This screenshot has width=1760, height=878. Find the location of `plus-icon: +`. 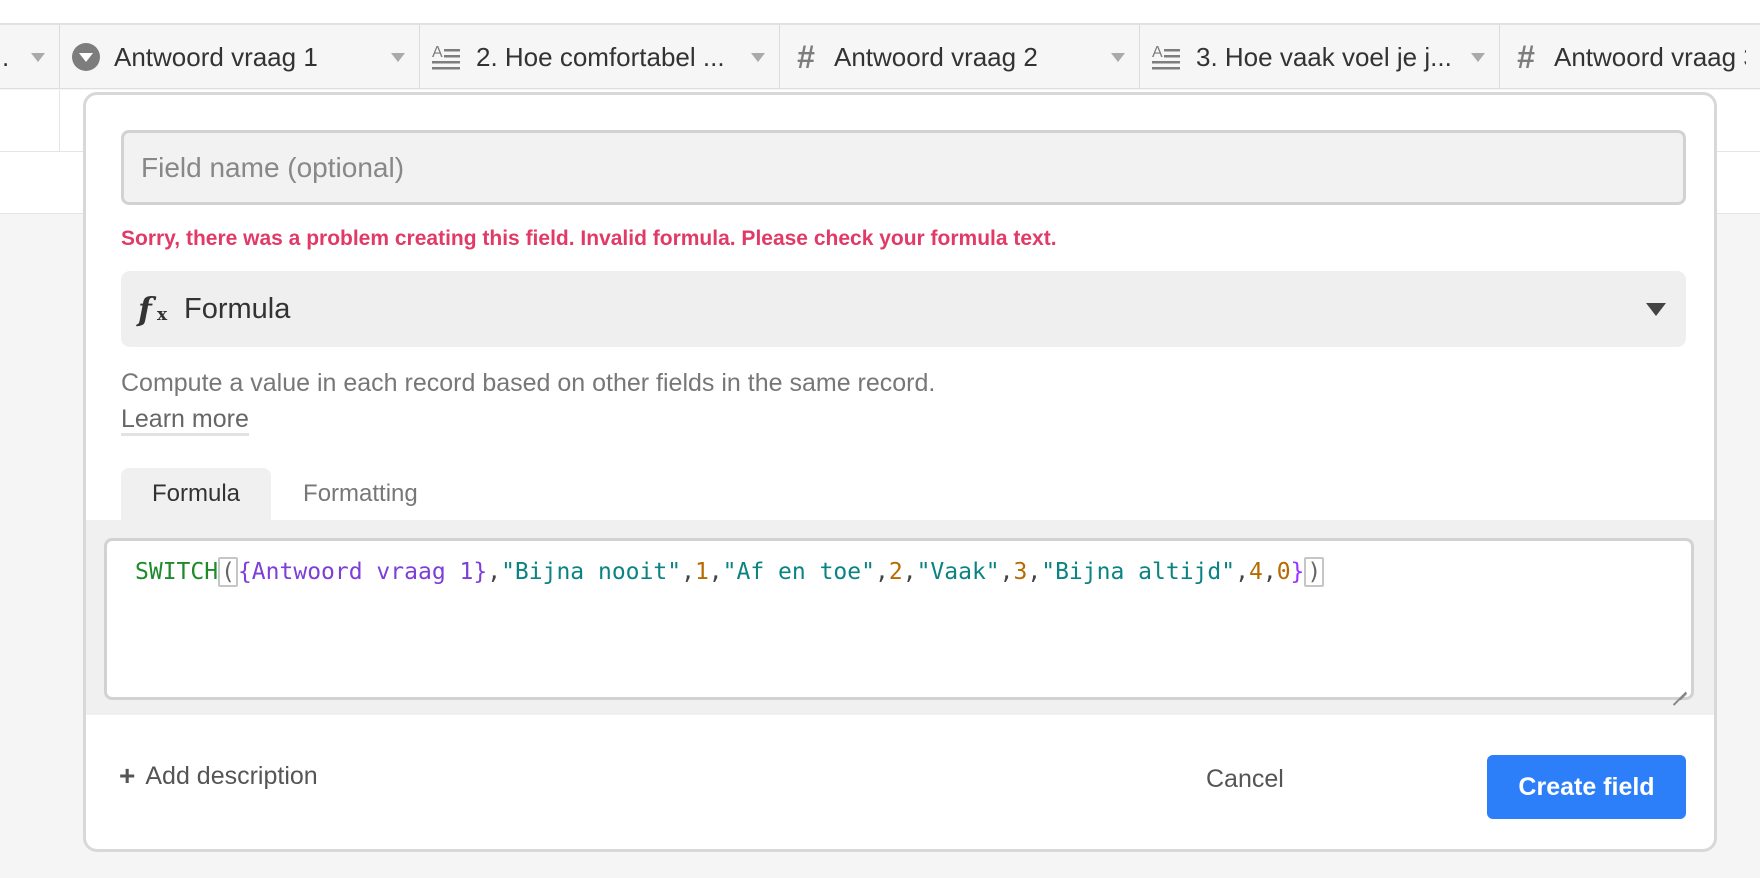

plus-icon: + is located at coordinates (127, 775).